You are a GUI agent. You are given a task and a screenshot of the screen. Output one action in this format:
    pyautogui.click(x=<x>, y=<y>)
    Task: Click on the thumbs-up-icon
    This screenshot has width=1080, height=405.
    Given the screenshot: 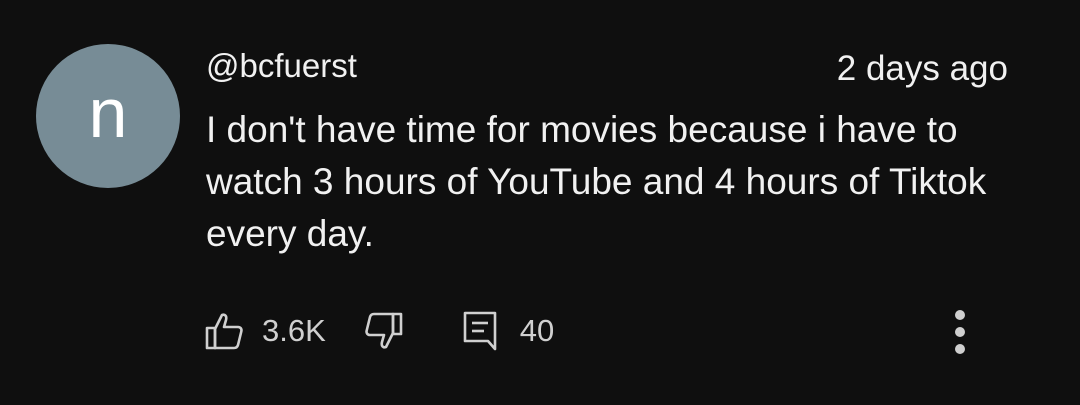 What is the action you would take?
    pyautogui.click(x=224, y=331)
    